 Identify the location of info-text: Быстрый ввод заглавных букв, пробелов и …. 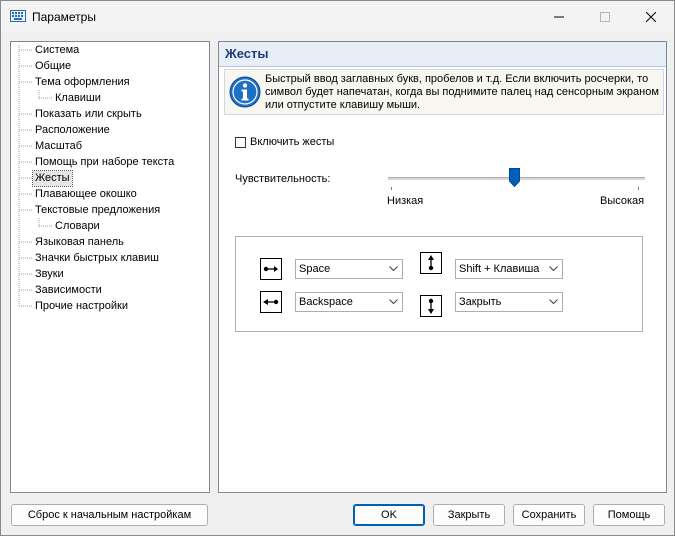
(462, 92).